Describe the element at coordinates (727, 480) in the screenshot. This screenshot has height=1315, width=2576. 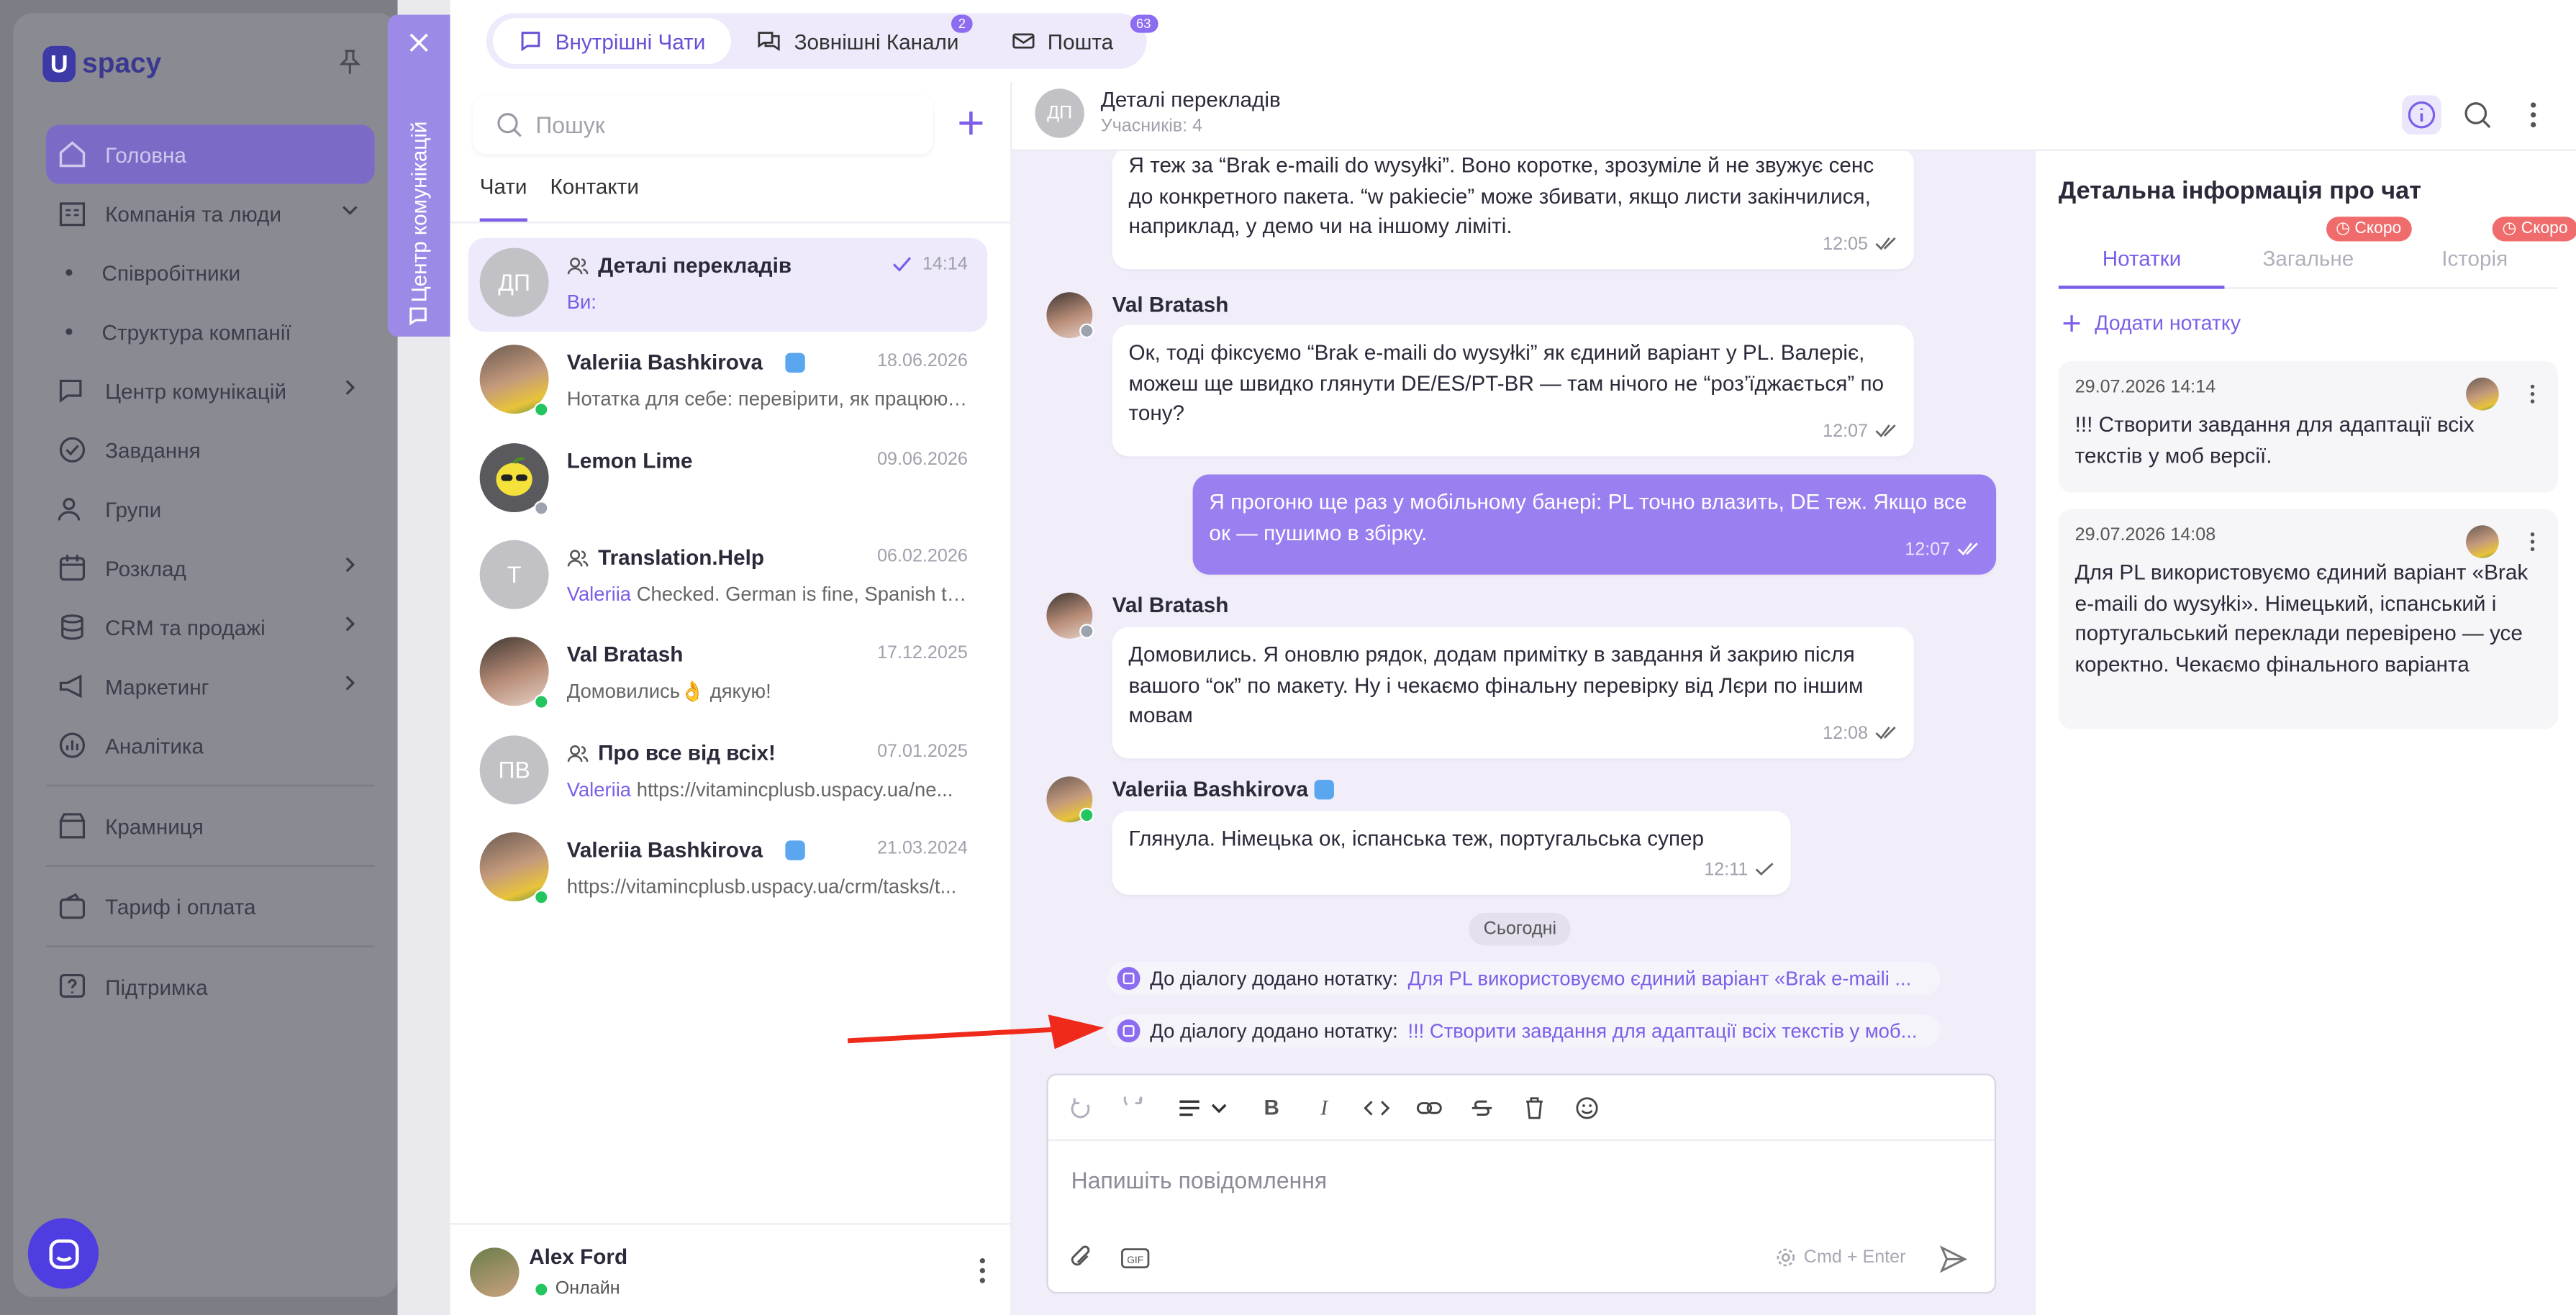
I see `chat-list-item: Lemon Lime 09.06.2026` at that location.